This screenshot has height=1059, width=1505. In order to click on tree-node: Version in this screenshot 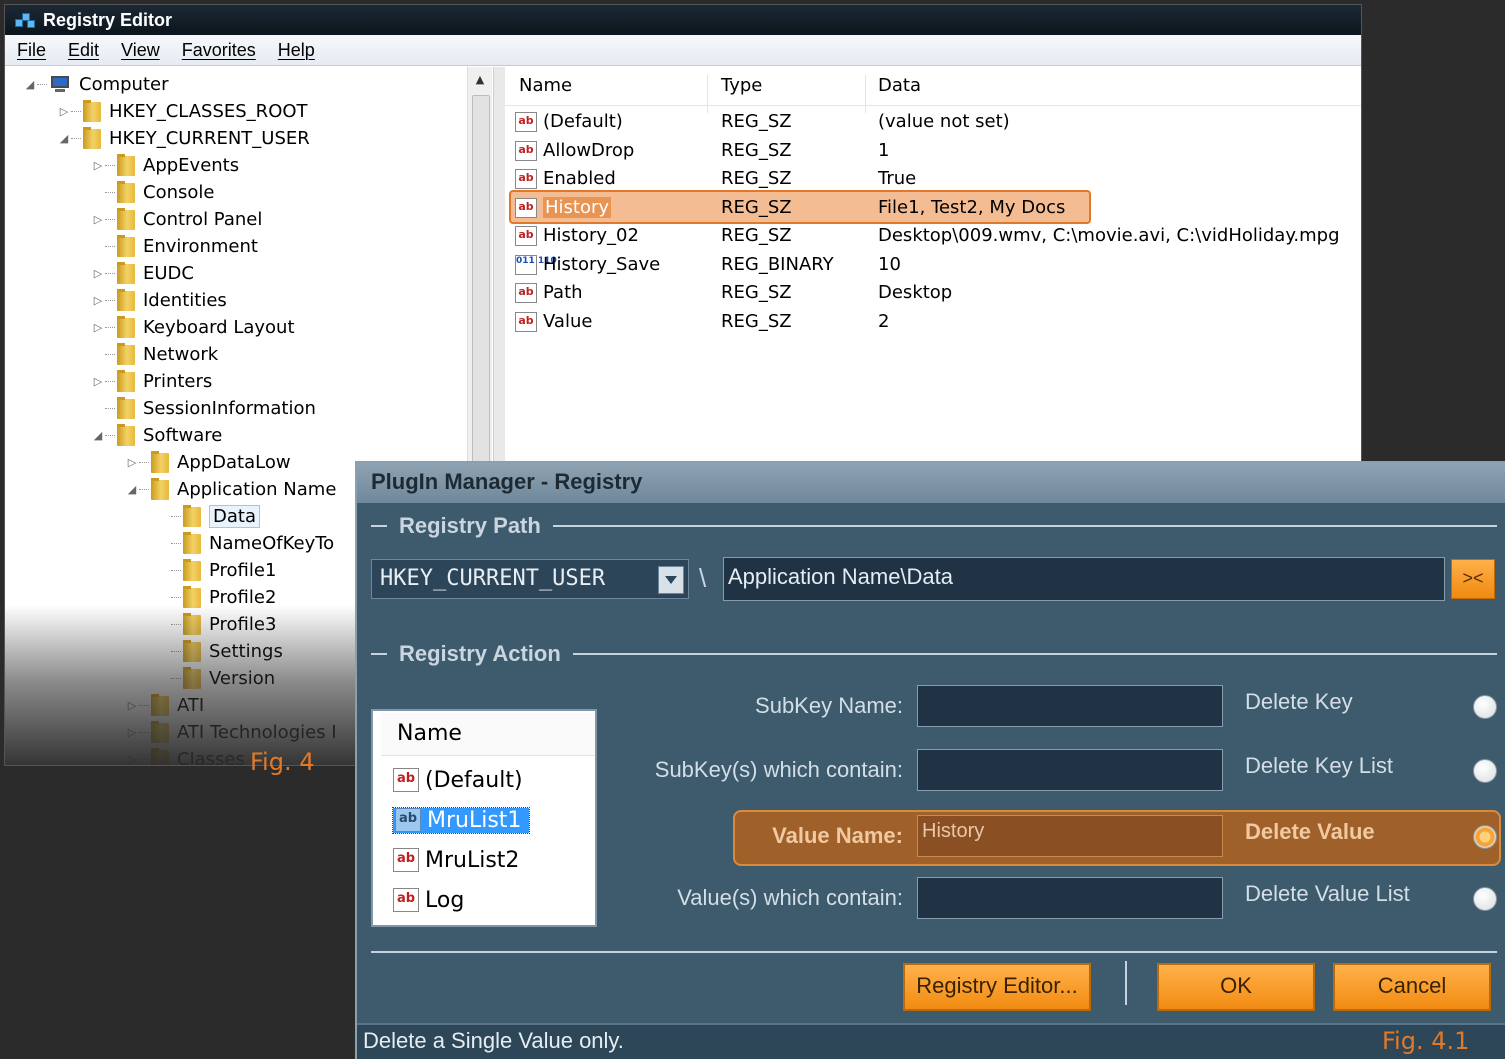, I will do `click(216, 678)`.